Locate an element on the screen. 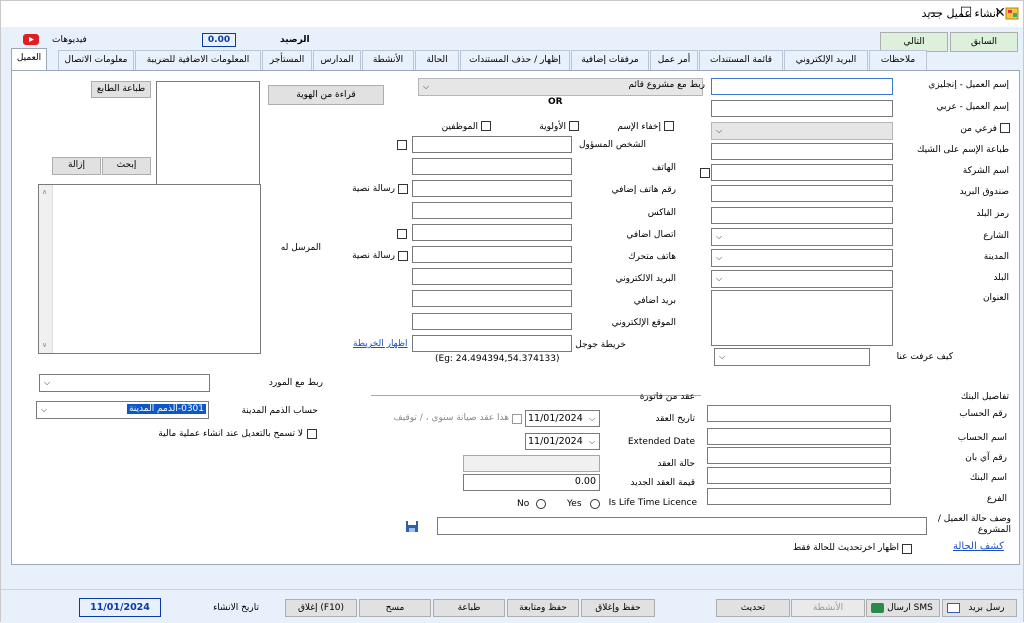 The width and height of the screenshot is (1024, 623). website-input is located at coordinates (492, 321).